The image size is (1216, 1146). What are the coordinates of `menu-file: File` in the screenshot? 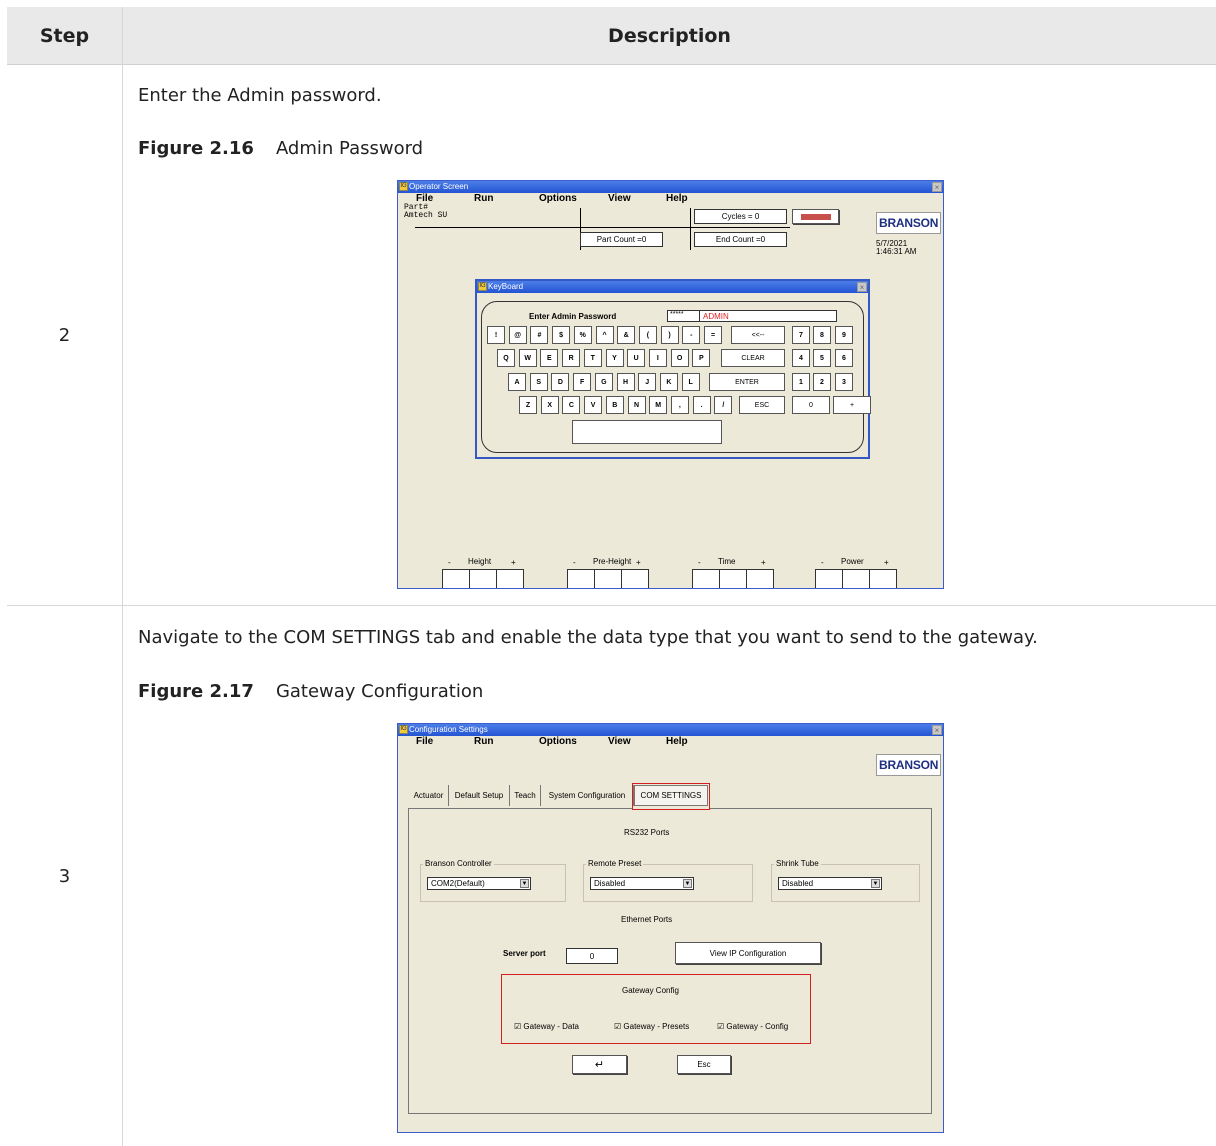 It's located at (424, 741).